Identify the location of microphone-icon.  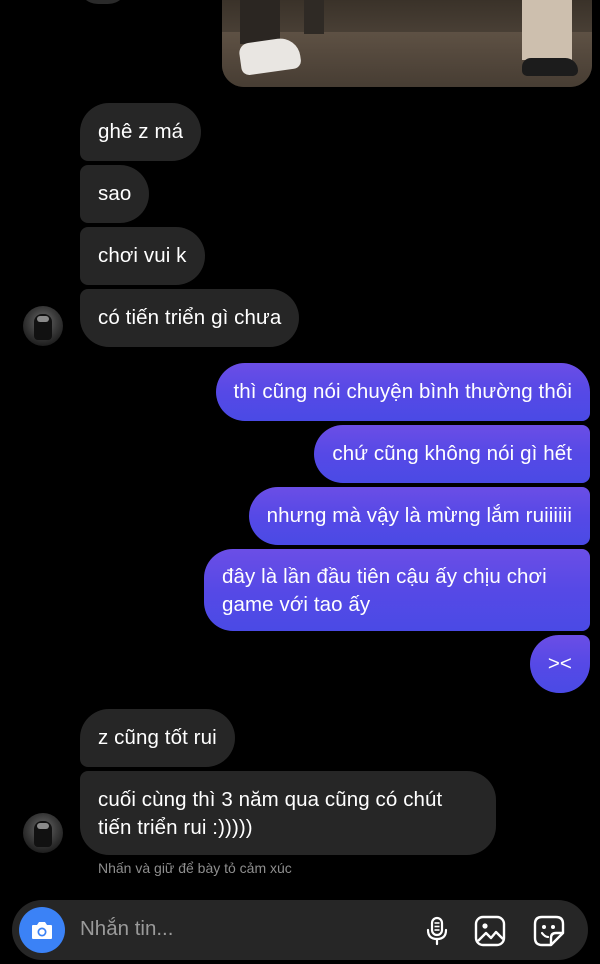
(437, 931).